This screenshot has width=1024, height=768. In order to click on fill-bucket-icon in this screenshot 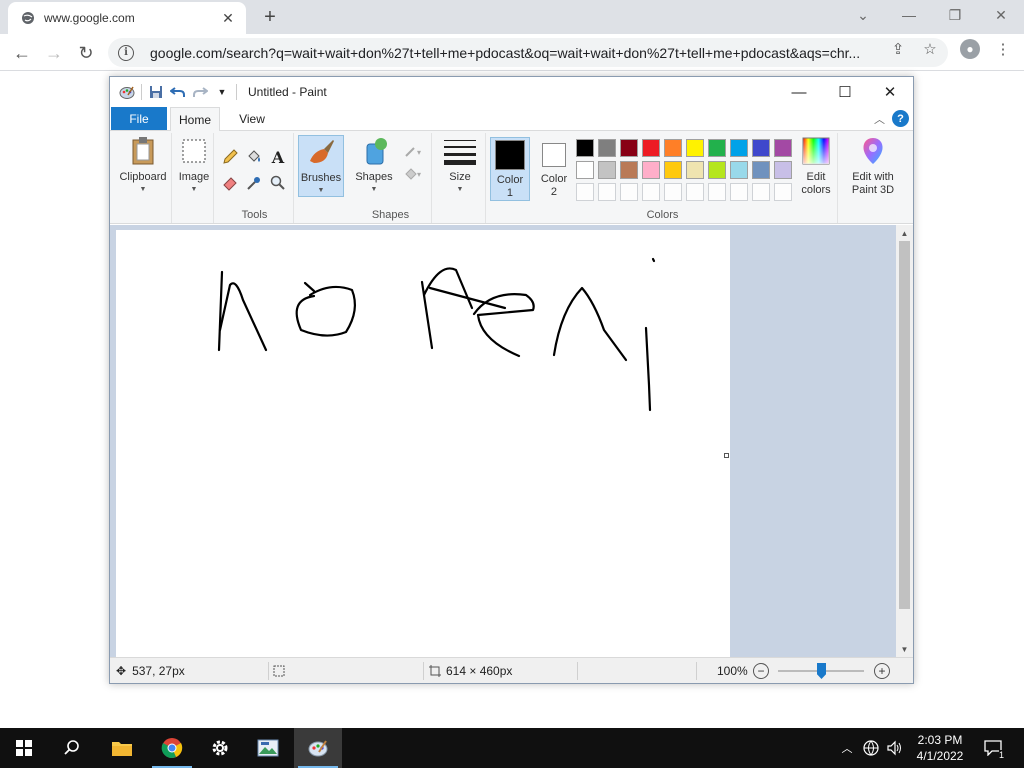, I will do `click(254, 157)`.